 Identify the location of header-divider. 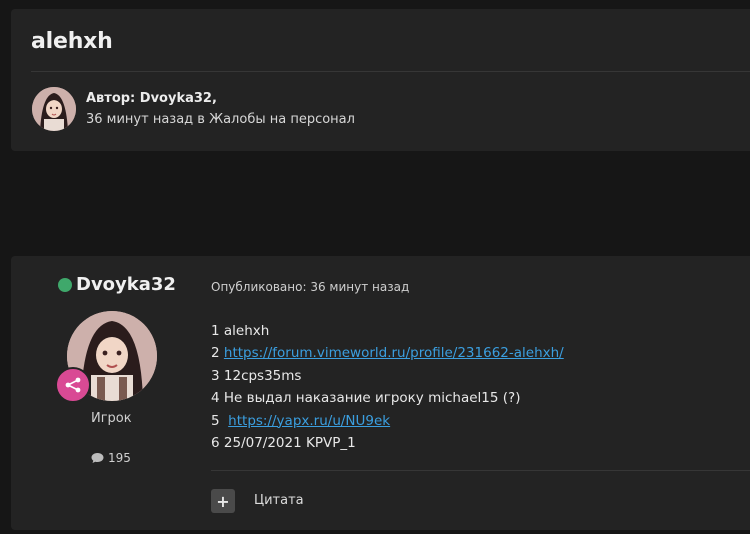
(390, 71).